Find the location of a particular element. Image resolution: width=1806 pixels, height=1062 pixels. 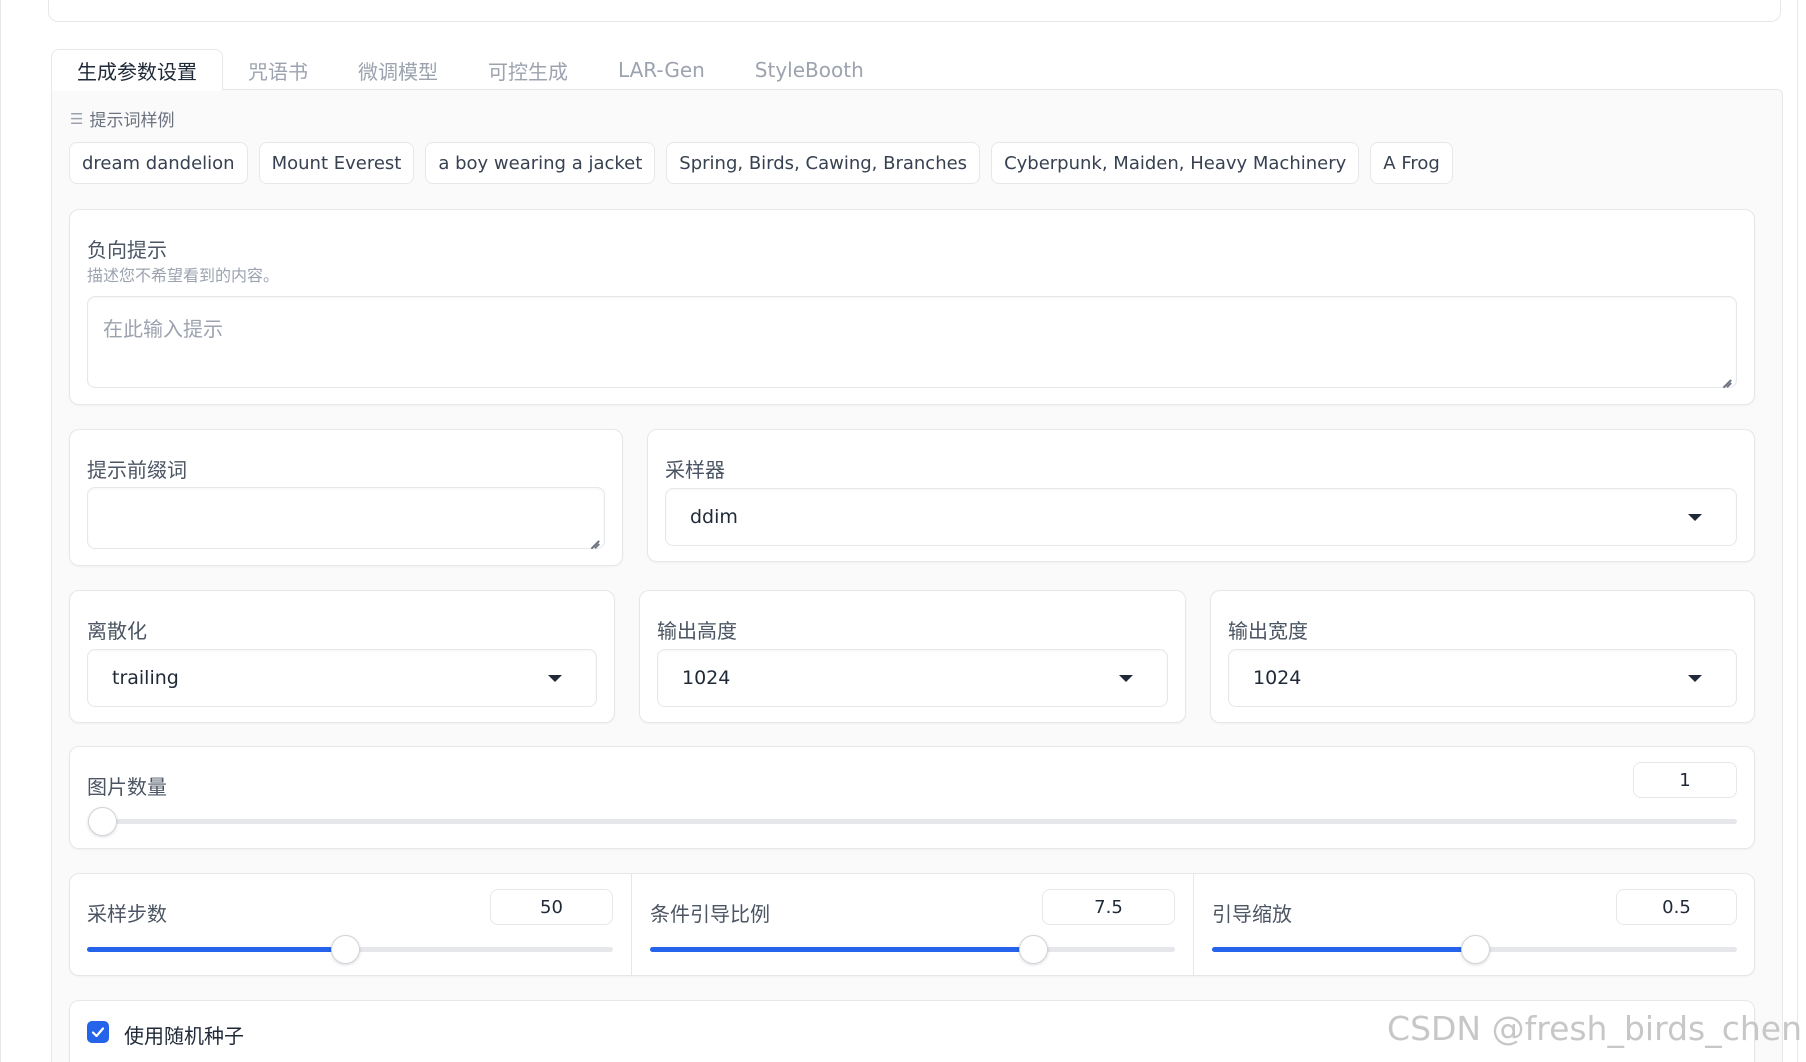

discretization-label: 离散化 is located at coordinates (117, 631).